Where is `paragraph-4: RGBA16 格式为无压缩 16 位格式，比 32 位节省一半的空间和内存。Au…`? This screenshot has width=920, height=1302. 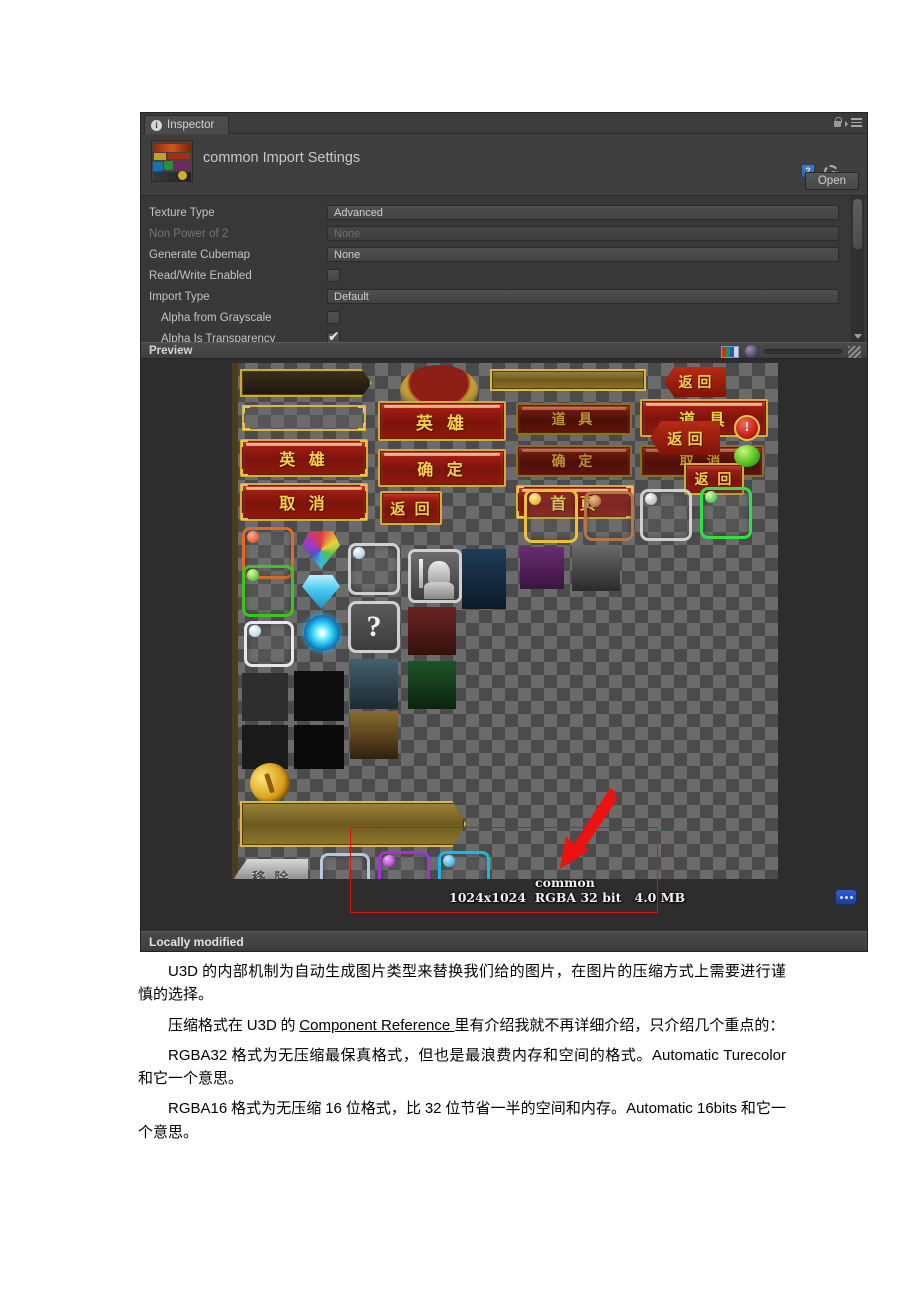
paragraph-4: RGBA16 格式为无压缩 16 位格式，比 32 位节省一半的空间和内存。Au… is located at coordinates (462, 1121).